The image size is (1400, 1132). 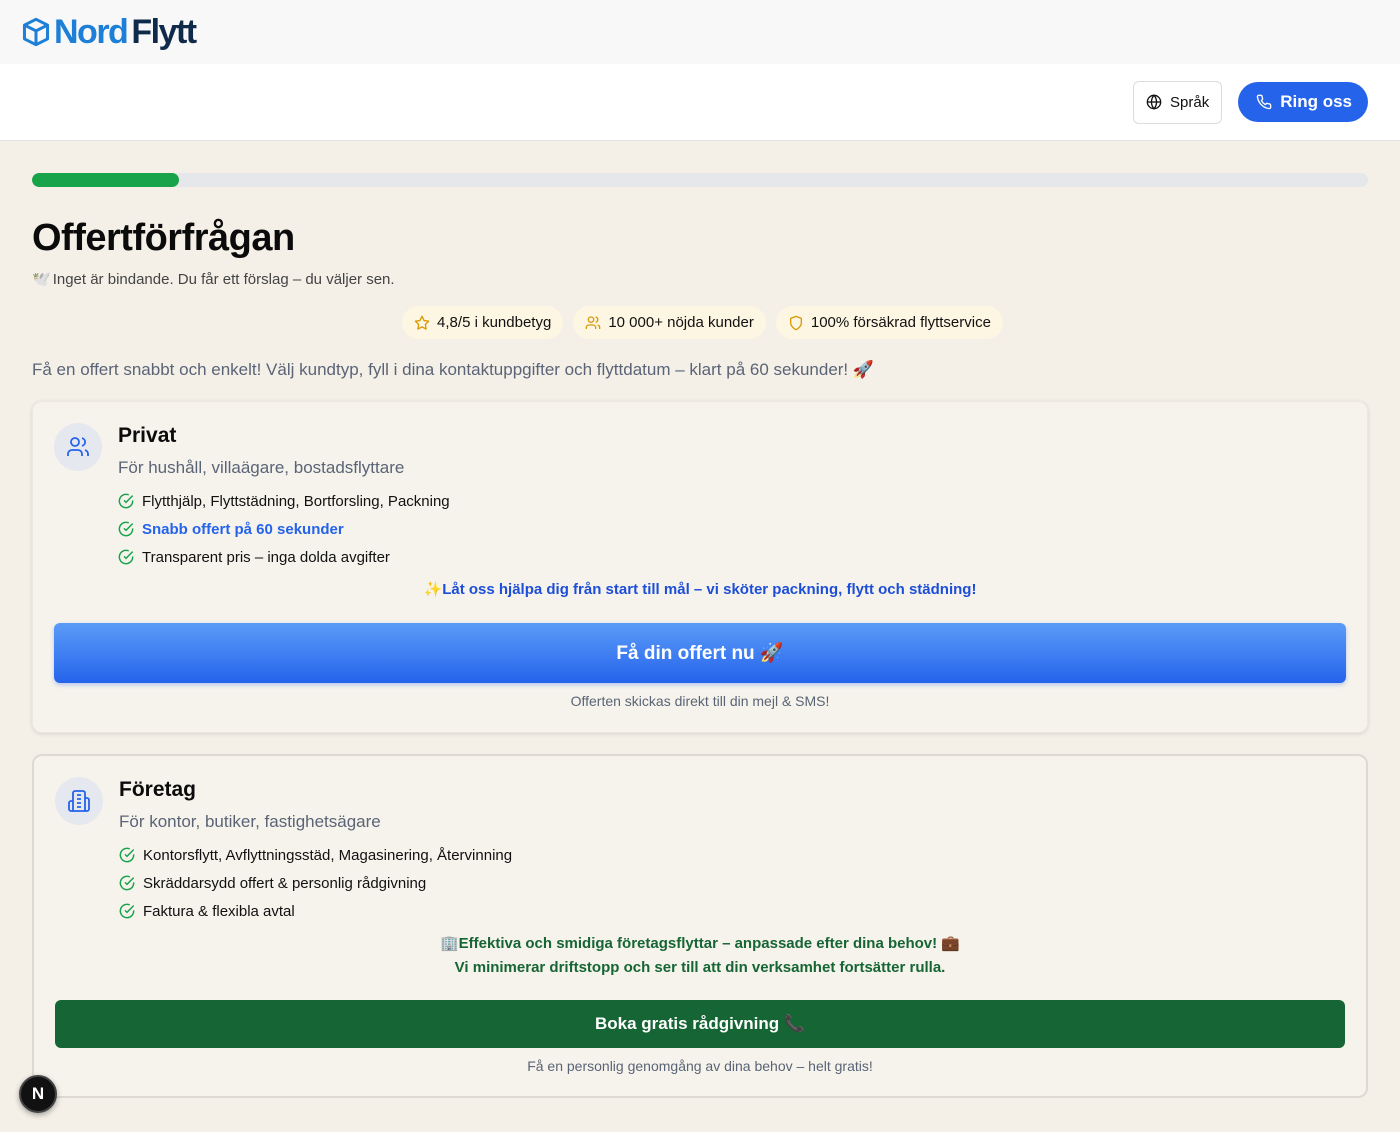 What do you see at coordinates (158, 789) in the screenshot?
I see `business-title: Företag` at bounding box center [158, 789].